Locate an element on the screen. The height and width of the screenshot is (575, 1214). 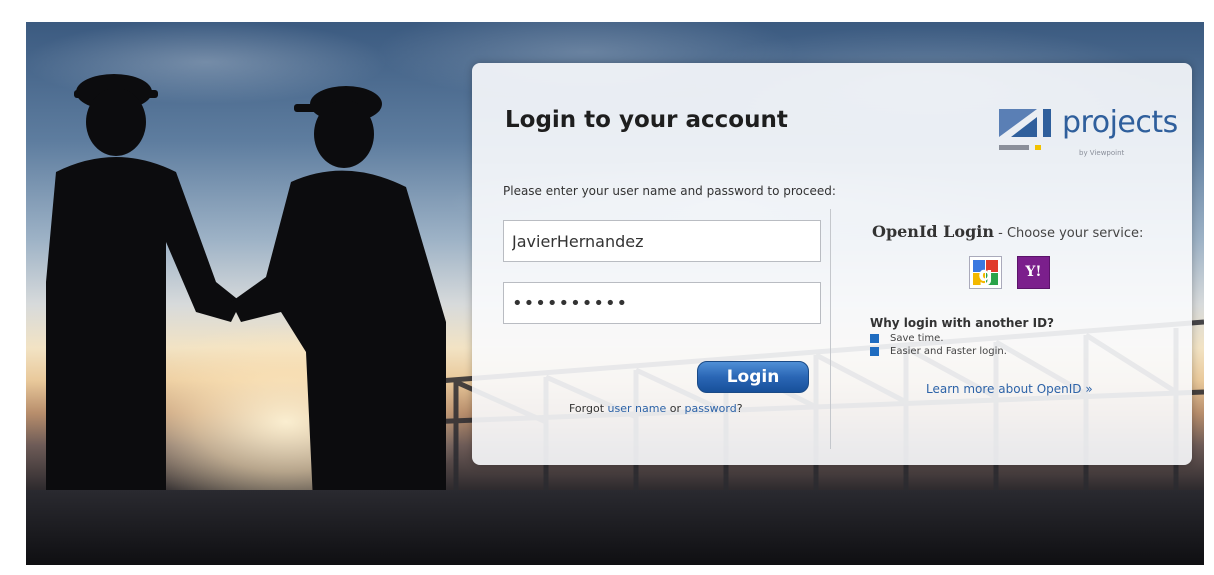
google-icon: g is located at coordinates (985, 273).